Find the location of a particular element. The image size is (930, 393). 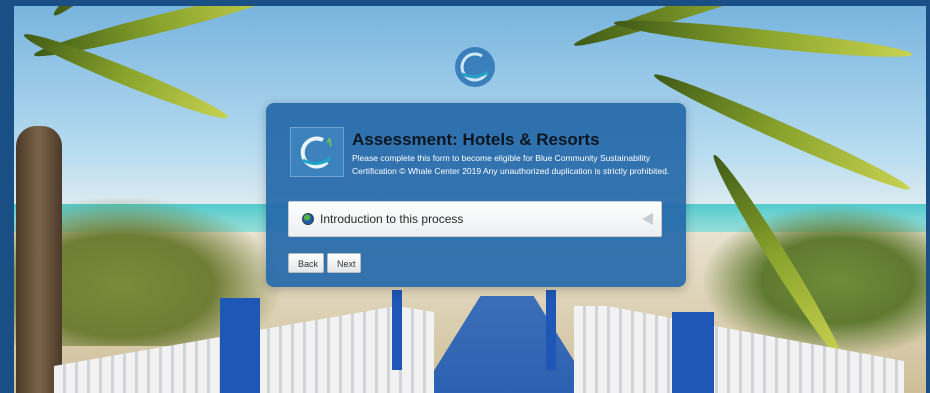

globe-icon is located at coordinates (308, 219).